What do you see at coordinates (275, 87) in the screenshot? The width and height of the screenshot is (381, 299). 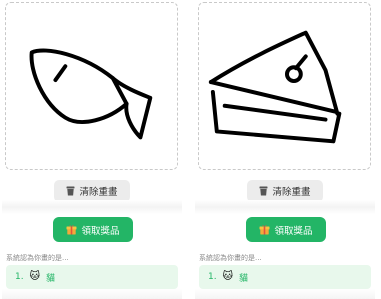 I see `cake-sketch` at bounding box center [275, 87].